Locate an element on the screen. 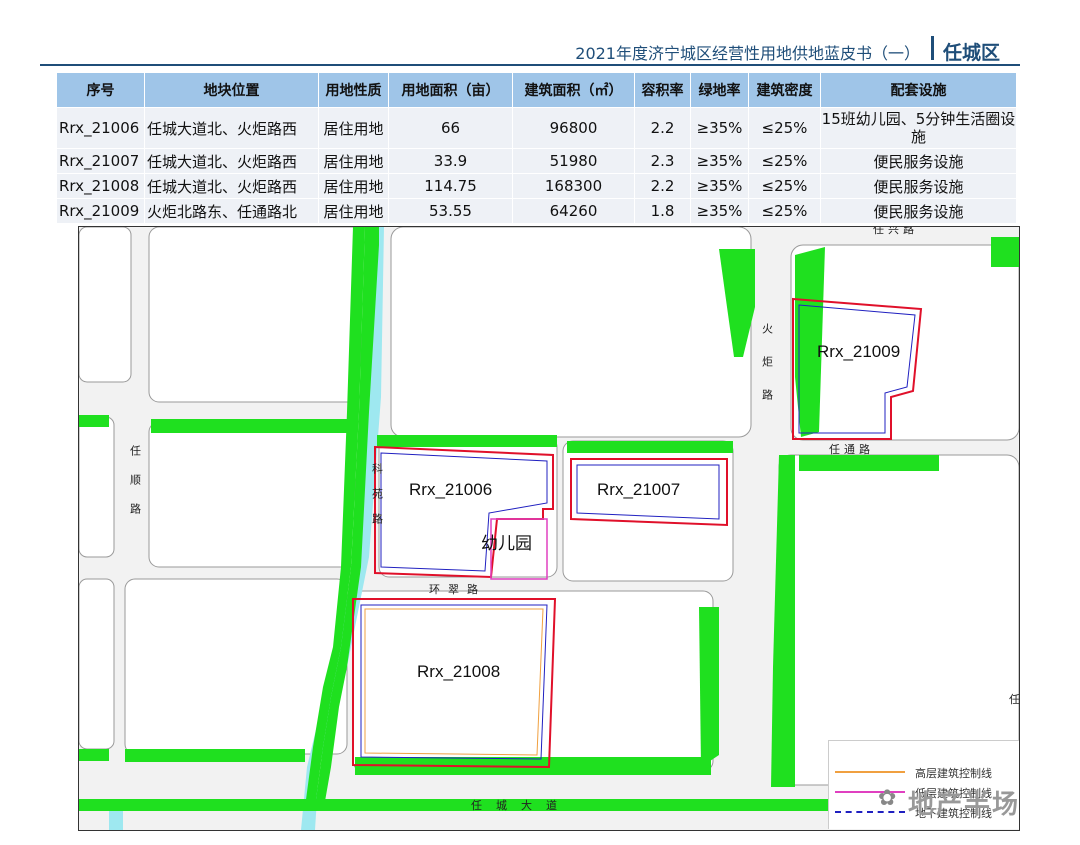 Image resolution: width=1080 pixels, height=845 pixels. road-label-renshun: 任顺路 is located at coordinates (135, 488).